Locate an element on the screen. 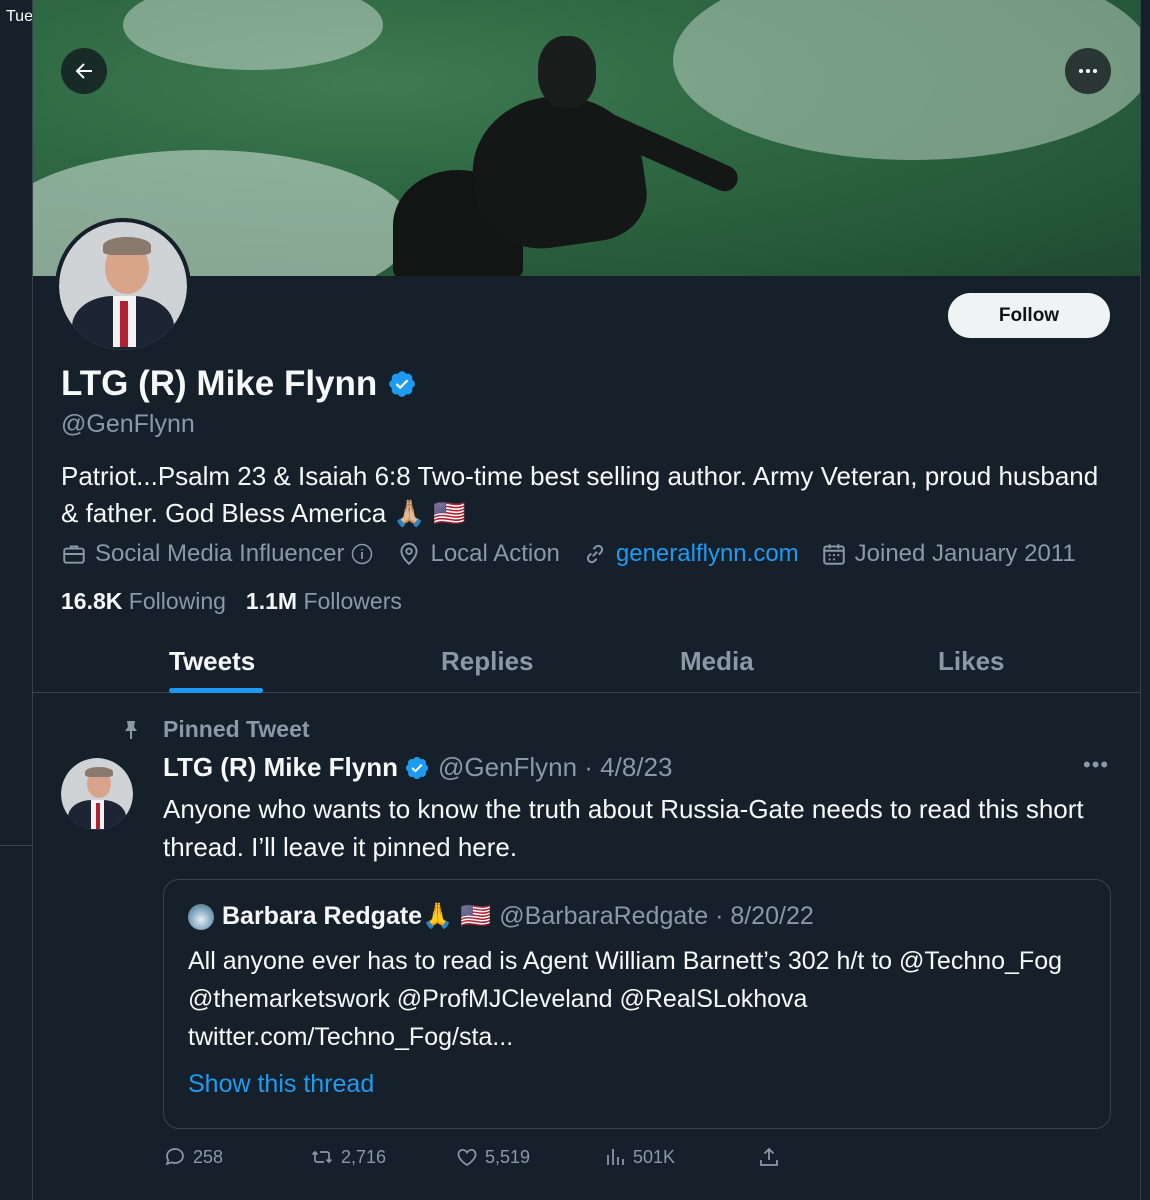 This screenshot has width=1150, height=1200. profile-joined: Joined January 2011 is located at coordinates (948, 554).